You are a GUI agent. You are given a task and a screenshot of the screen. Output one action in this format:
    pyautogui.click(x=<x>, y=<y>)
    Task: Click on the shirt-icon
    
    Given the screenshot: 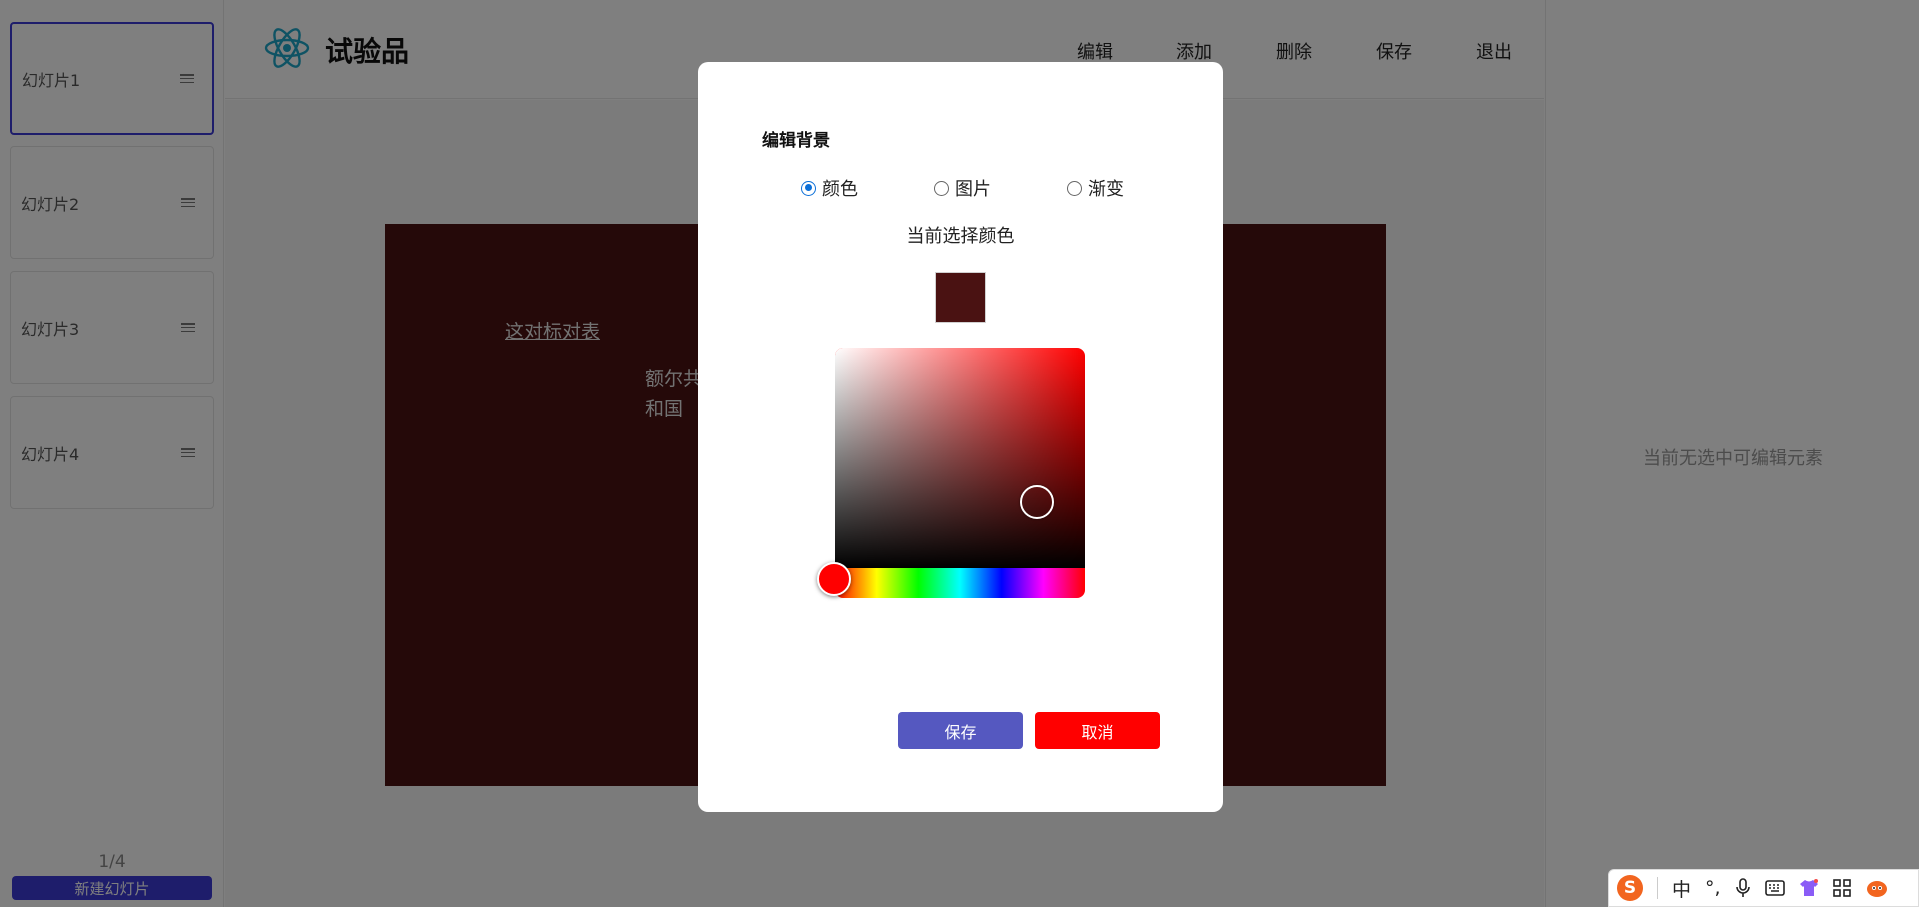 What is the action you would take?
    pyautogui.click(x=1809, y=888)
    